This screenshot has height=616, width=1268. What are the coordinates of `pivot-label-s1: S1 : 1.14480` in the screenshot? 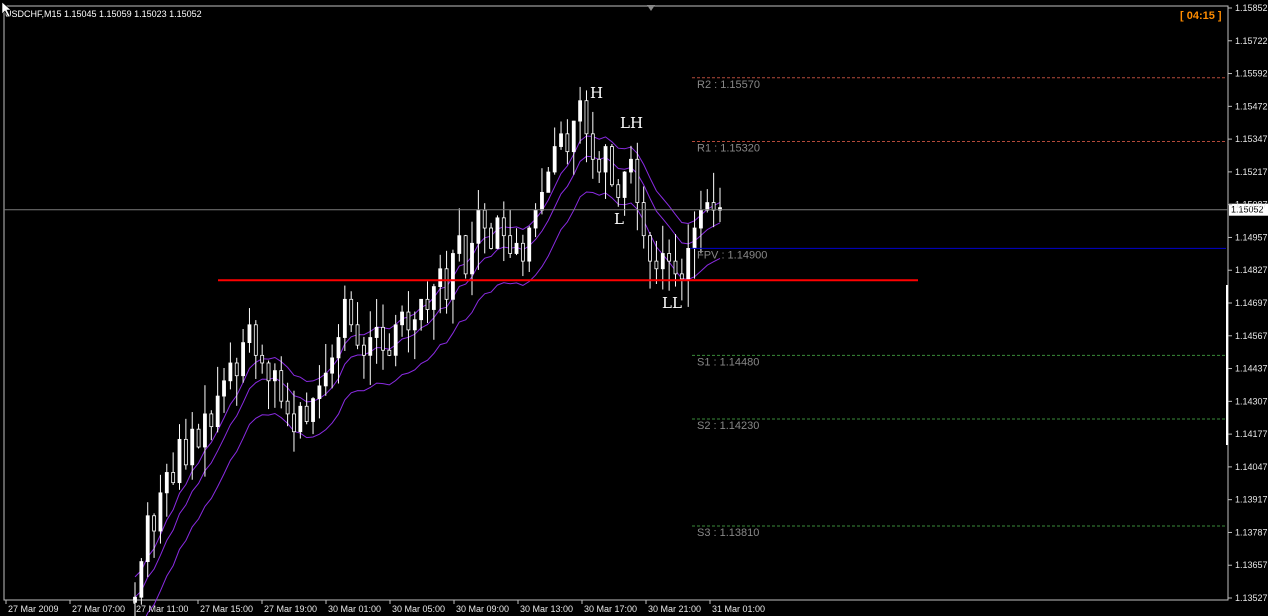 It's located at (728, 362).